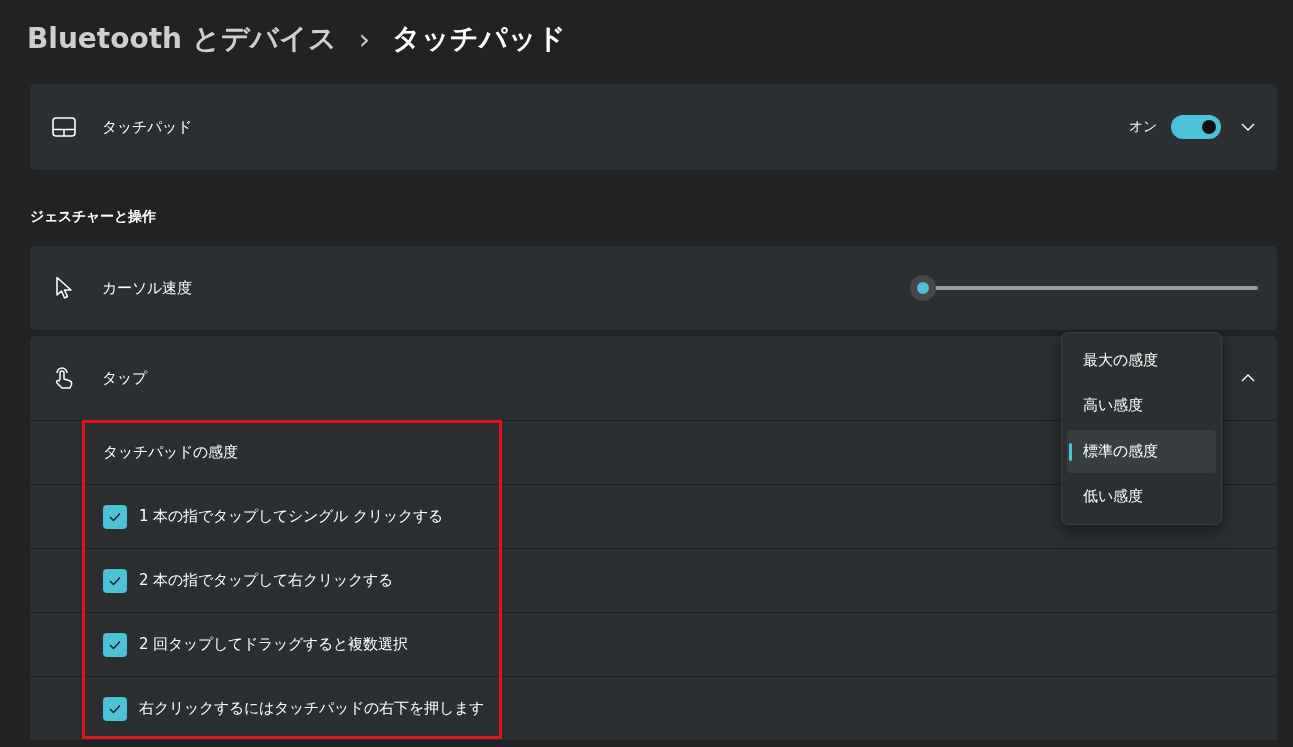  I want to click on slider-thumb, so click(923, 288).